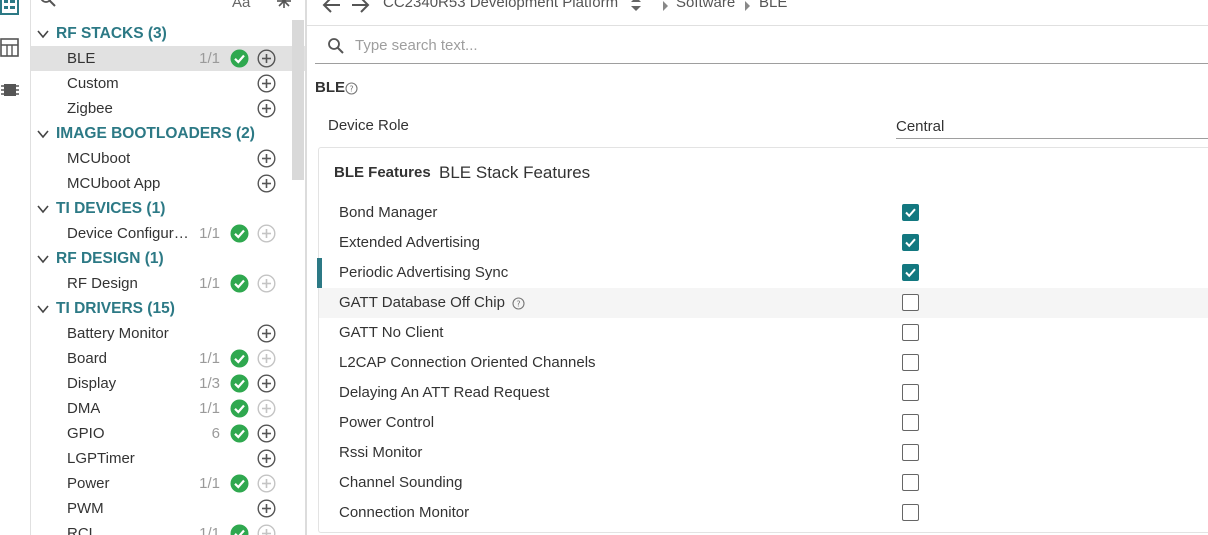 Image resolution: width=1208 pixels, height=535 pixels. I want to click on search-icon, so click(48, 6).